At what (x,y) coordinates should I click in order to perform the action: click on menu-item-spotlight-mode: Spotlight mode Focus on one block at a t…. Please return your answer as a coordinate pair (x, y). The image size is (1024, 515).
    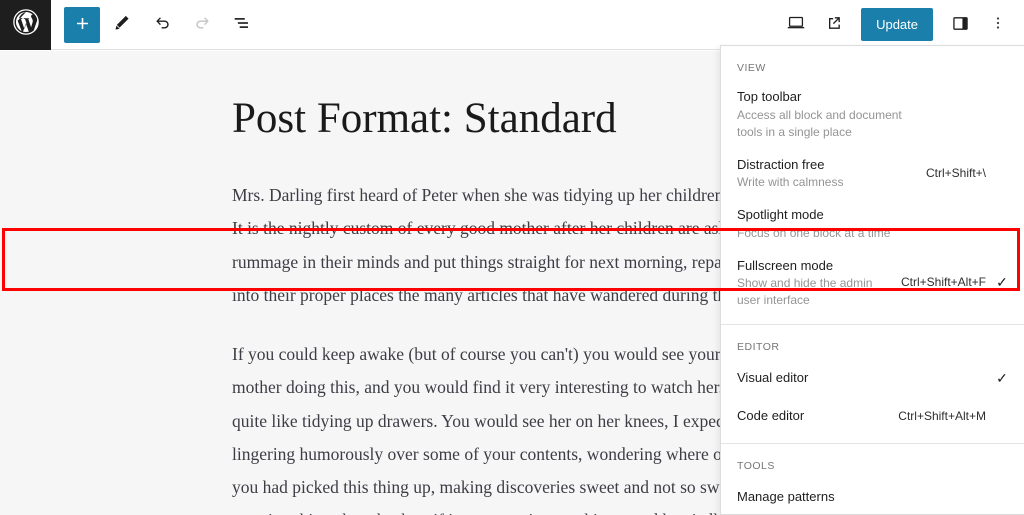
    Looking at the image, I should click on (872, 223).